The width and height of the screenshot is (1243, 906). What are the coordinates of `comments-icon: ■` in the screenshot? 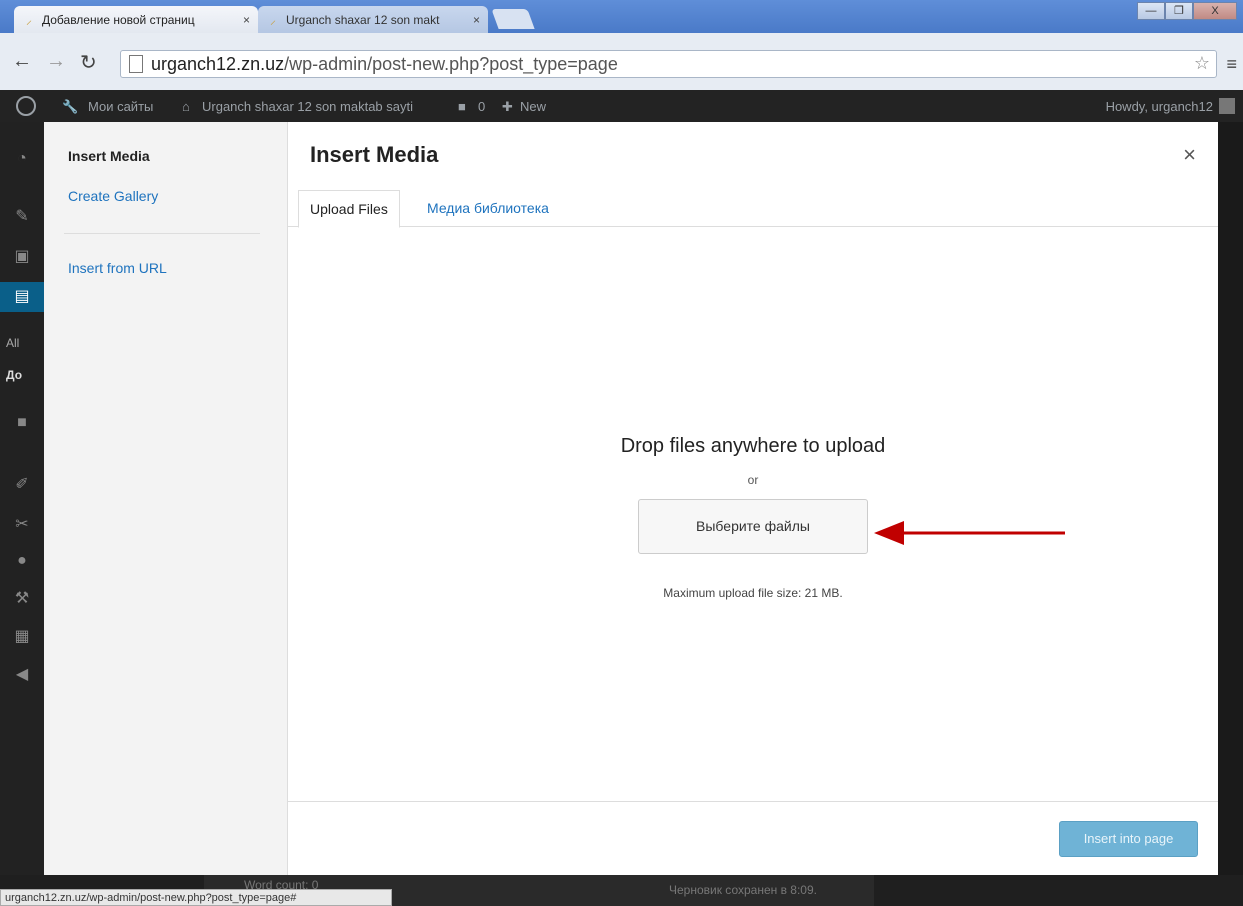 It's located at (462, 106).